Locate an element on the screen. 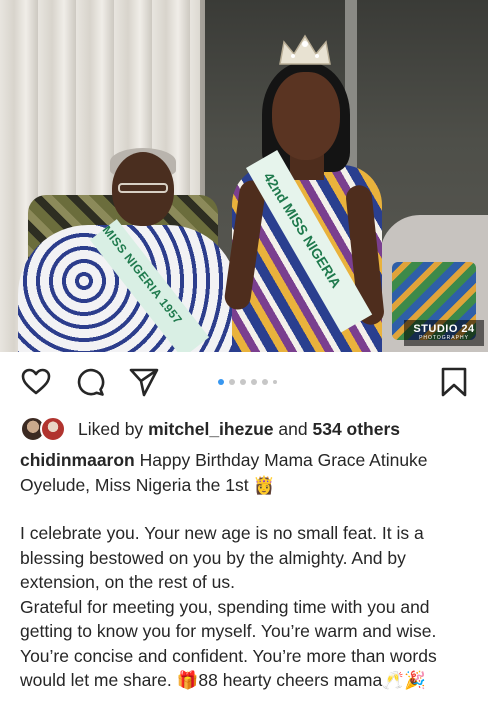  glasses is located at coordinates (143, 188).